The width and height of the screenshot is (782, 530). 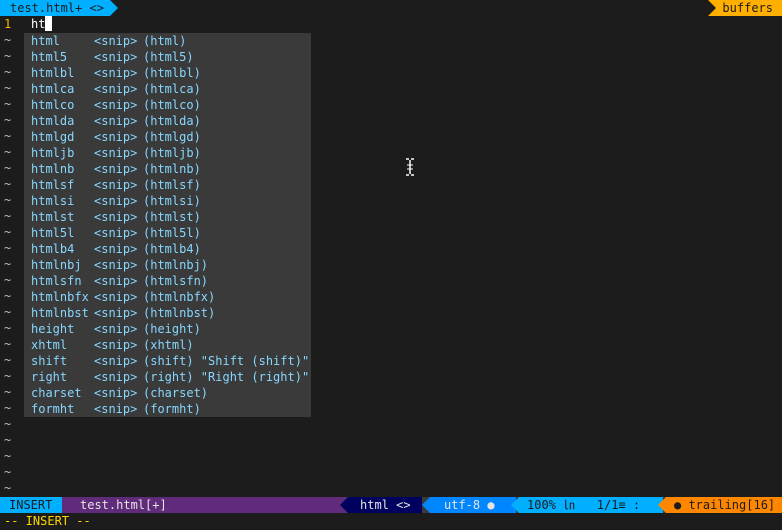 I want to click on completion-item: html5l <snip> (html5l), so click(x=116, y=233).